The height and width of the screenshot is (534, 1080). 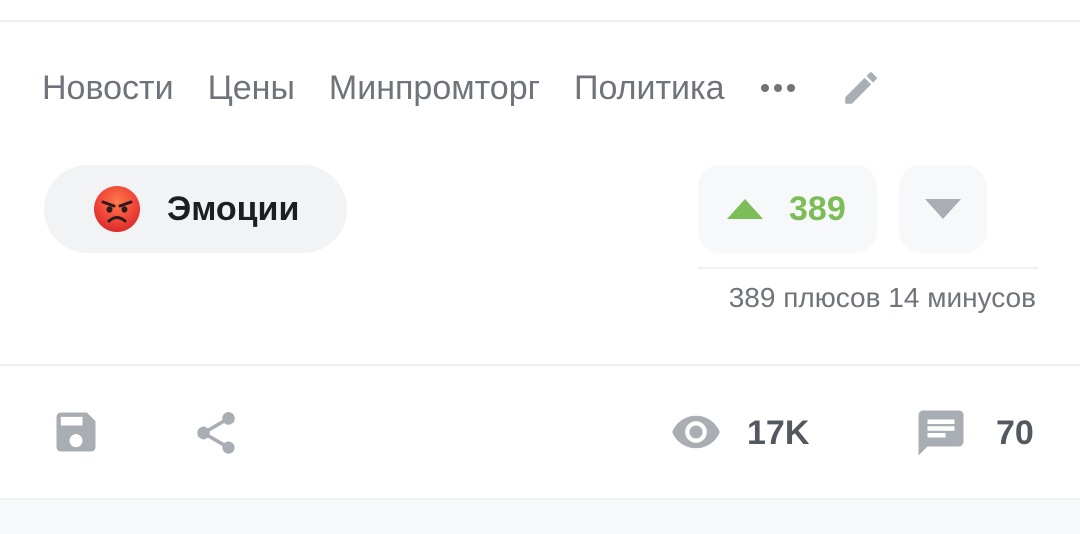 I want to click on downvote-button, so click(x=943, y=209).